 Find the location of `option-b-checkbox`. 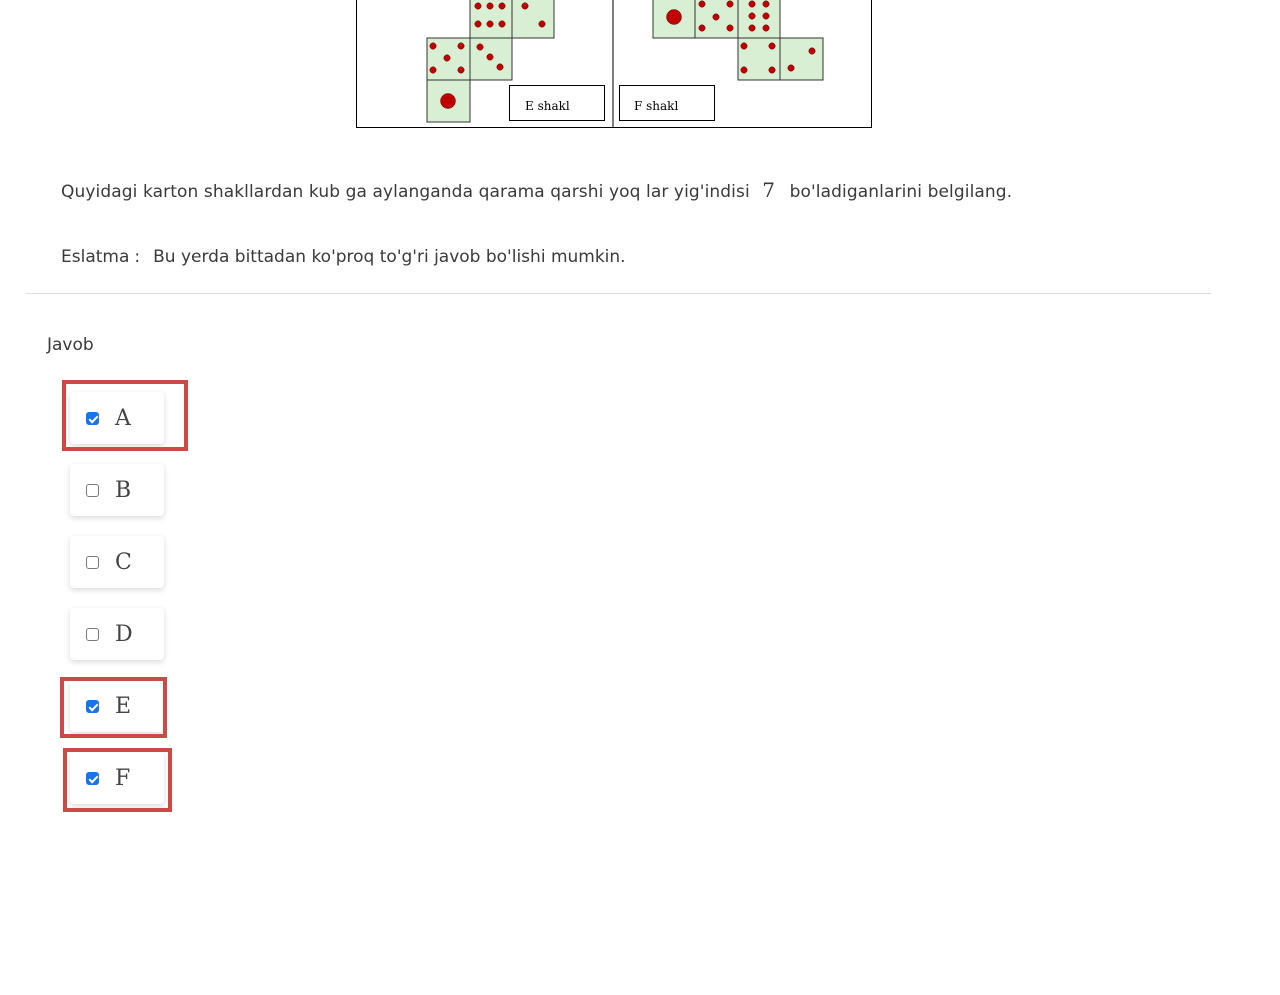

option-b-checkbox is located at coordinates (92, 490).